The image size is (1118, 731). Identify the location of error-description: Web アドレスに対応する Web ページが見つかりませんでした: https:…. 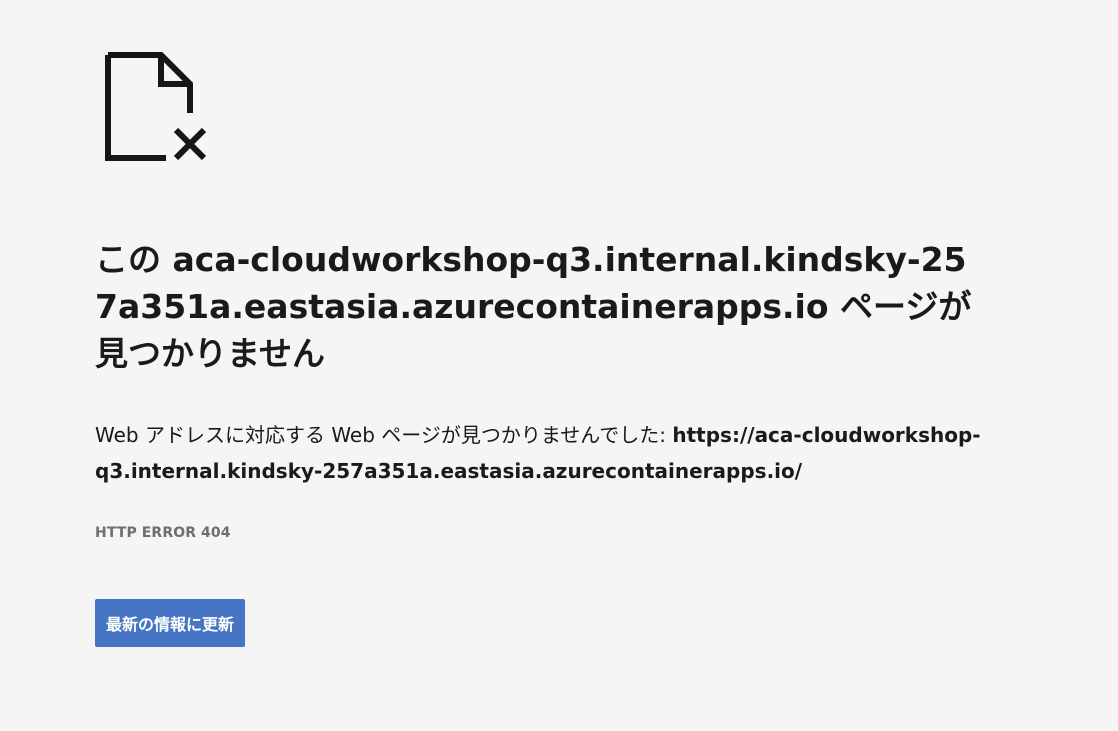
(540, 453).